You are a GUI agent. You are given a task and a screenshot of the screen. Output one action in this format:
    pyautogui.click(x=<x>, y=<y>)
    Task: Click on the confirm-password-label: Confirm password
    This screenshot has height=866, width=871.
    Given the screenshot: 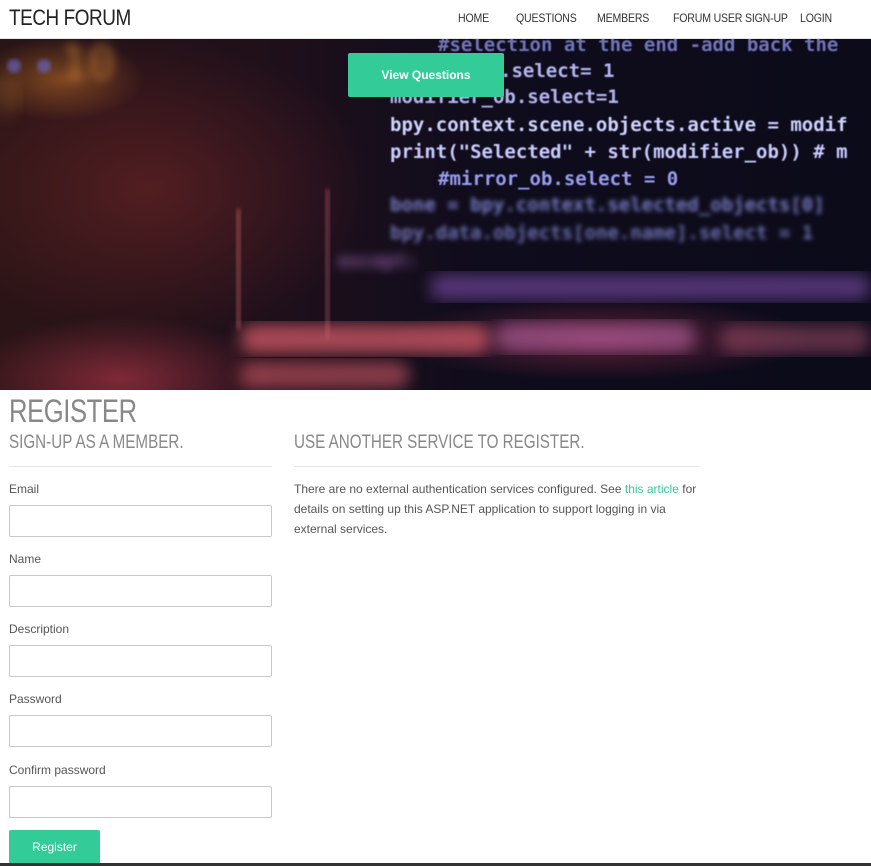 What is the action you would take?
    pyautogui.click(x=57, y=770)
    